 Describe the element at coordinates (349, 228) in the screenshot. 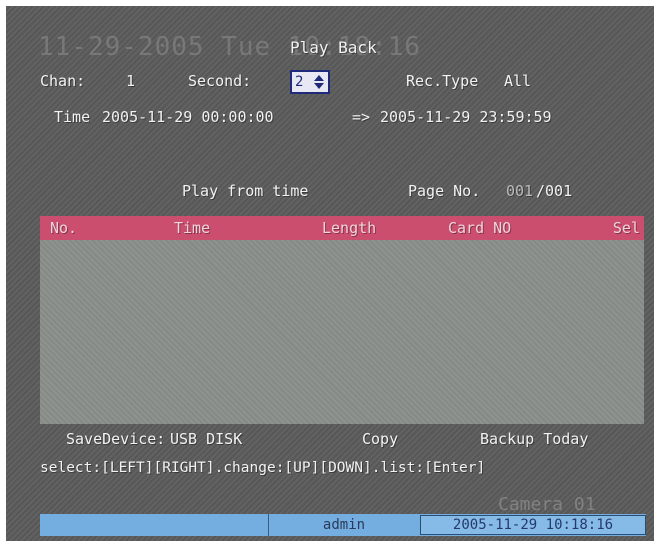

I see `column-header-length: Length` at that location.